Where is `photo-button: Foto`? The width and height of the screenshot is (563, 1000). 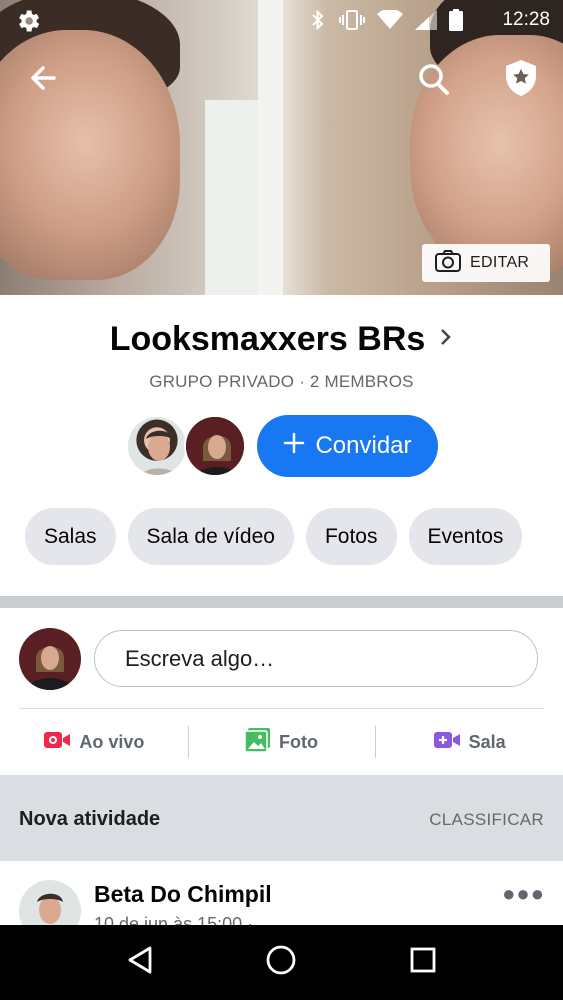
photo-button: Foto is located at coordinates (281, 742).